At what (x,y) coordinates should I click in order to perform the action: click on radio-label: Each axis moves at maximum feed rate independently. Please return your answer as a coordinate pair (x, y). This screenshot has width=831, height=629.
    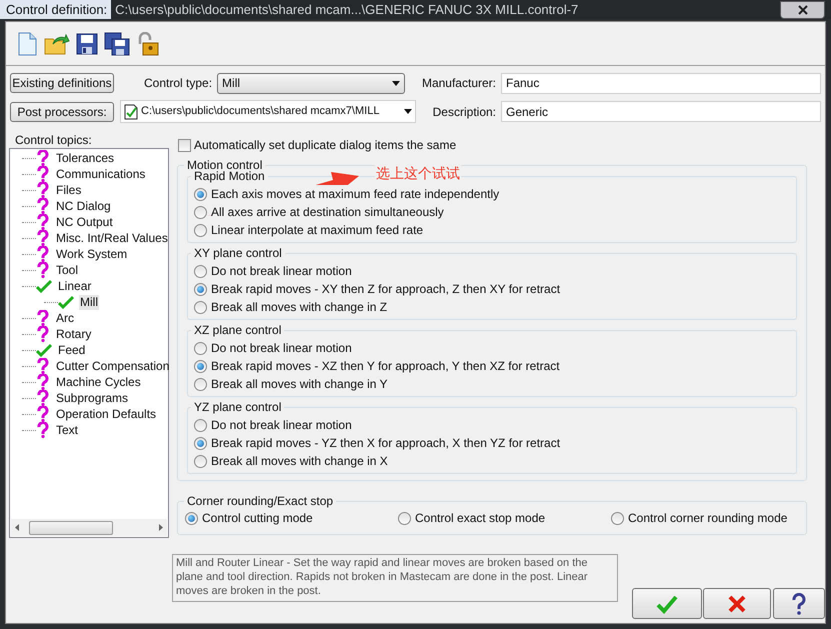
    Looking at the image, I should click on (355, 194).